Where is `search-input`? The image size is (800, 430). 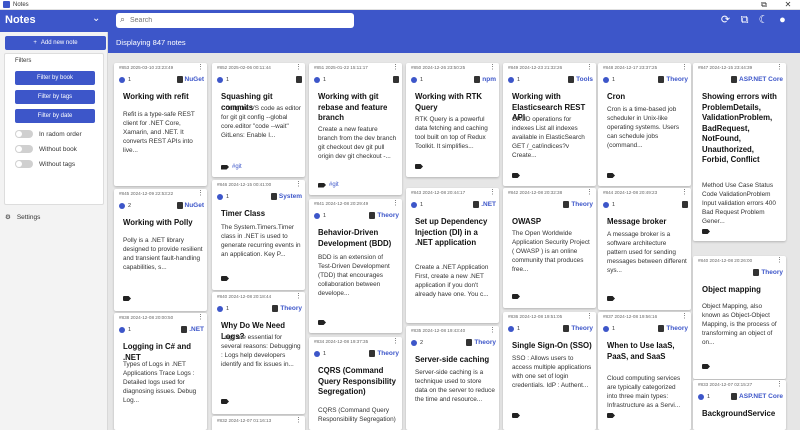 search-input is located at coordinates (240, 20).